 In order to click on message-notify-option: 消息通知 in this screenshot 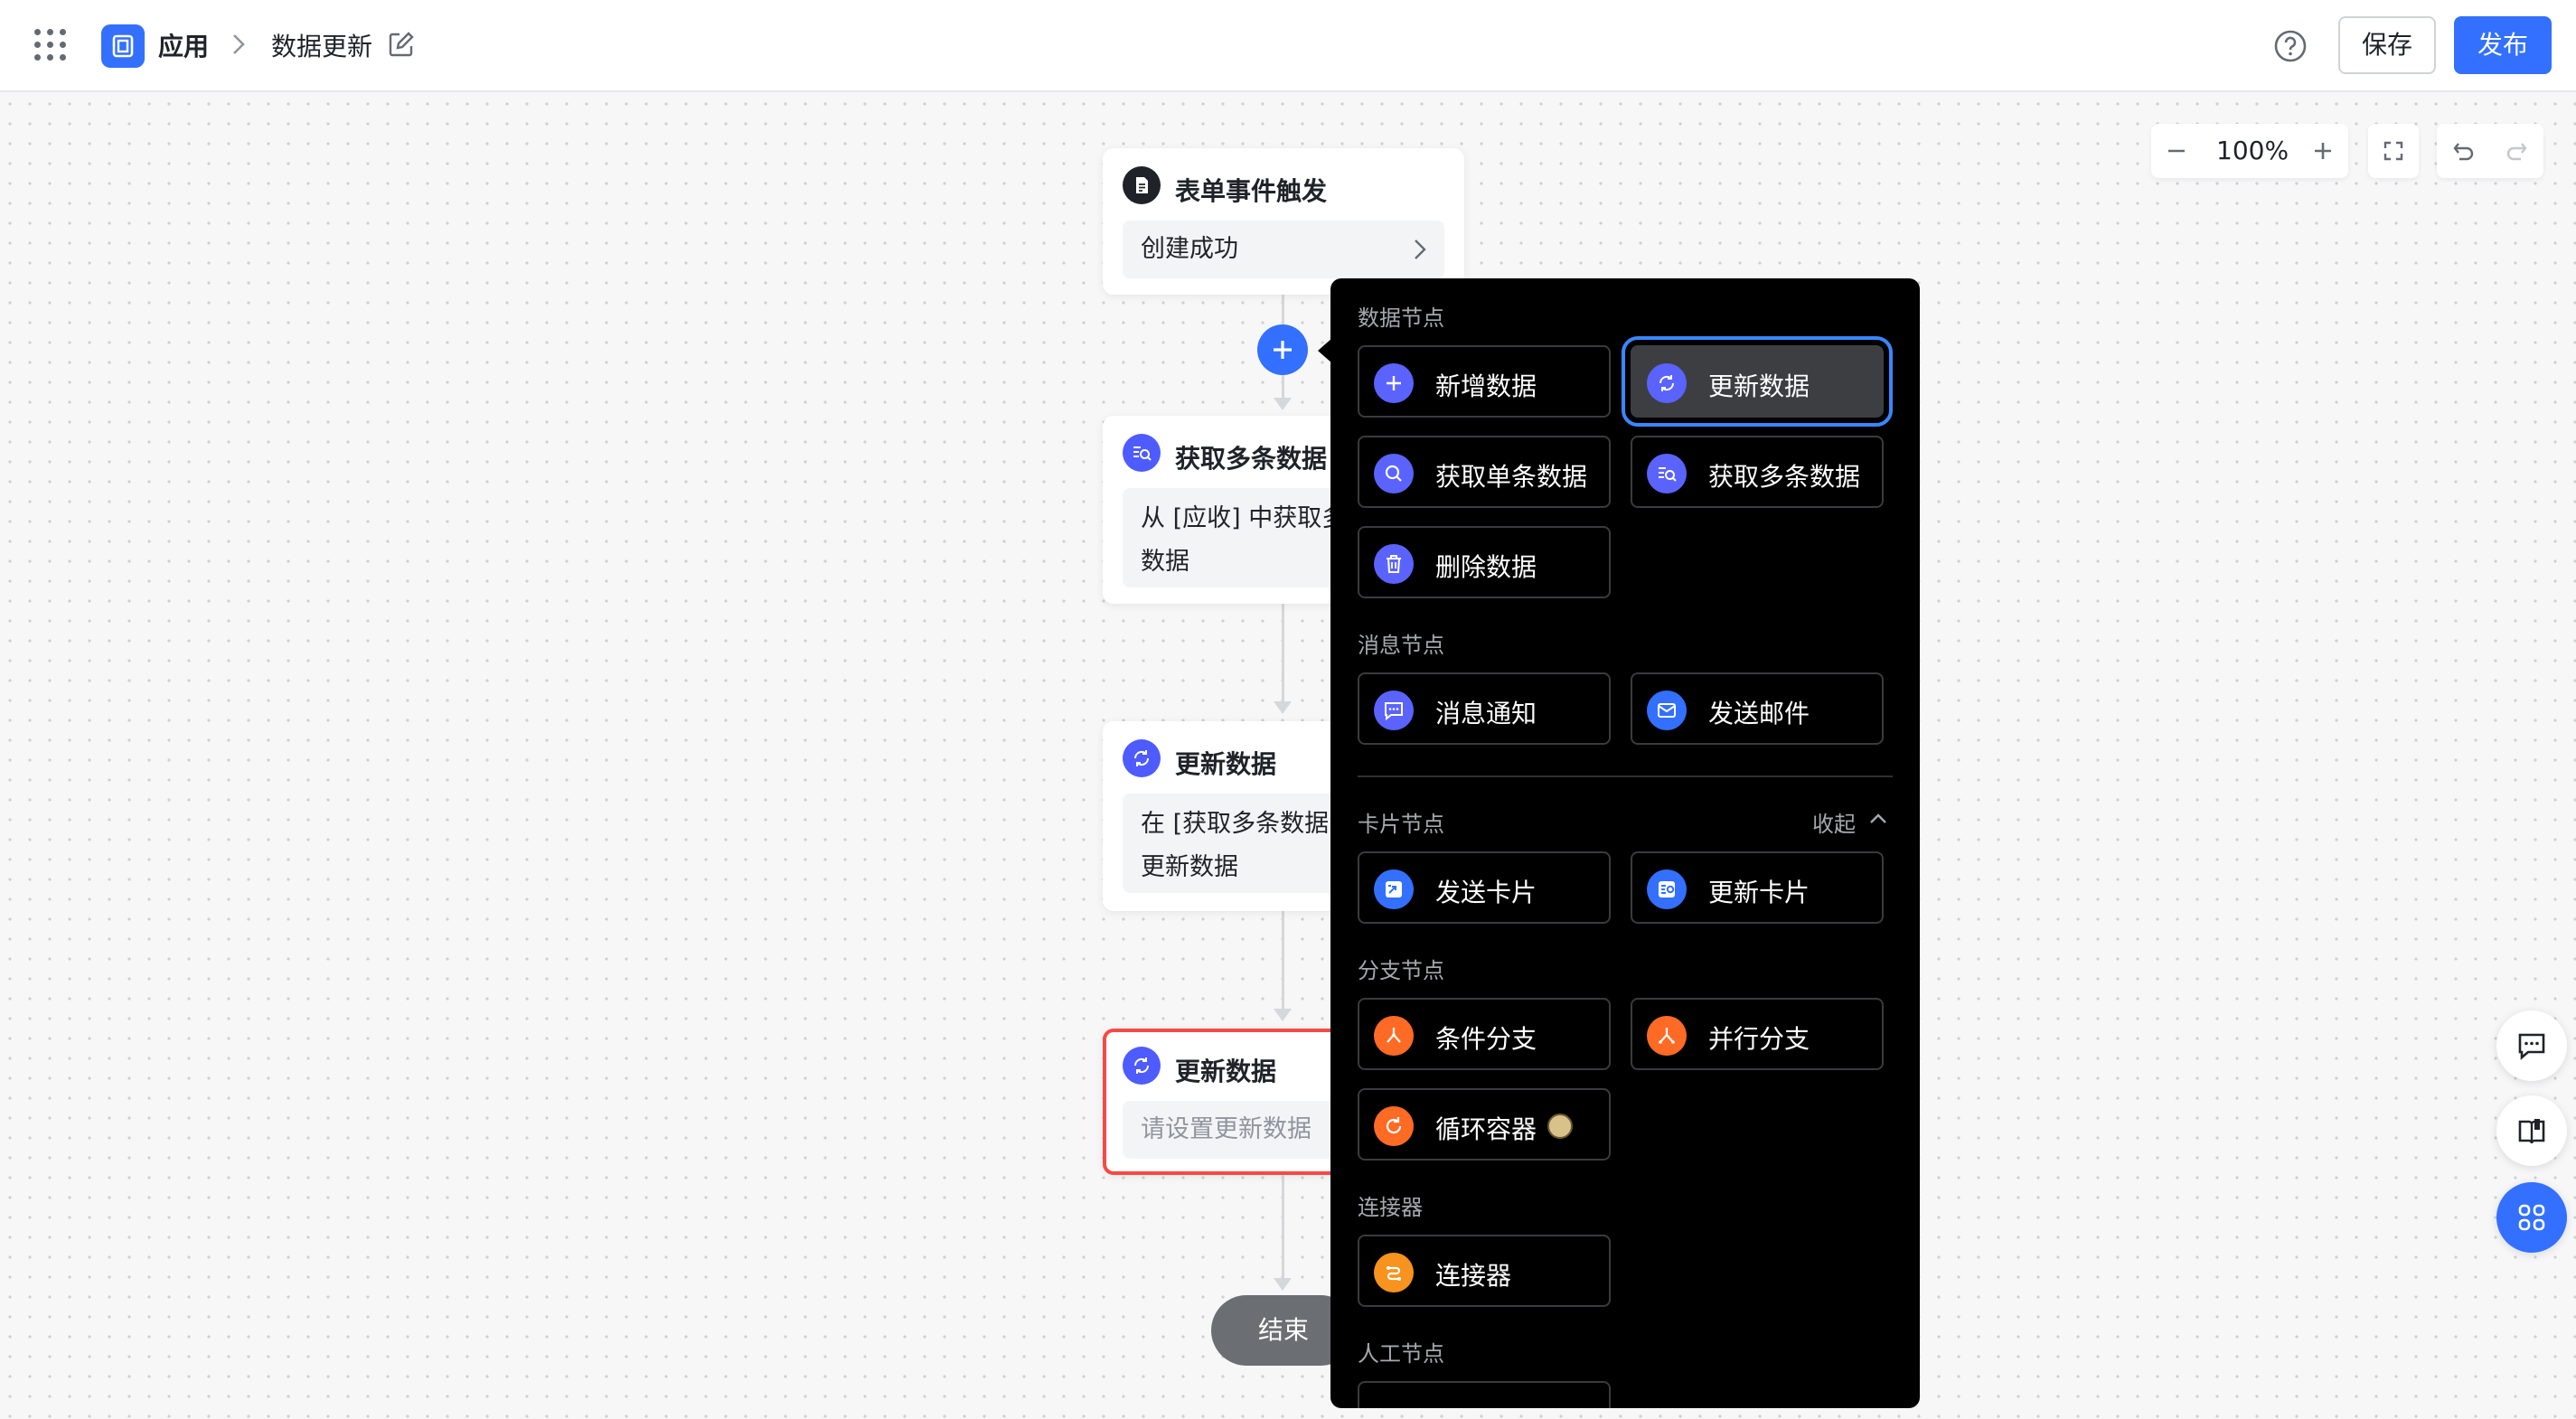, I will do `click(1485, 708)`.